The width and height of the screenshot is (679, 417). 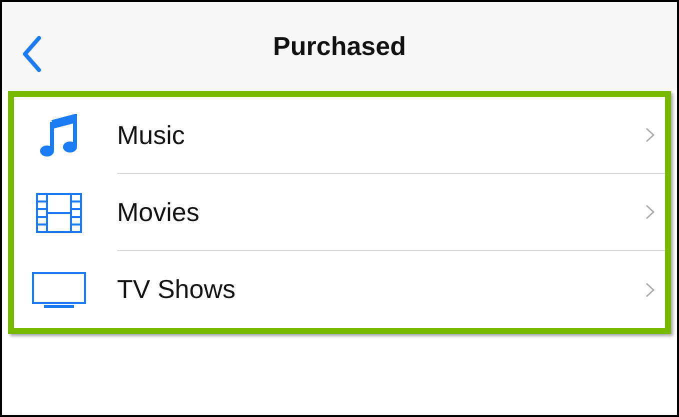 I want to click on list-item-label: Movies, so click(x=158, y=212).